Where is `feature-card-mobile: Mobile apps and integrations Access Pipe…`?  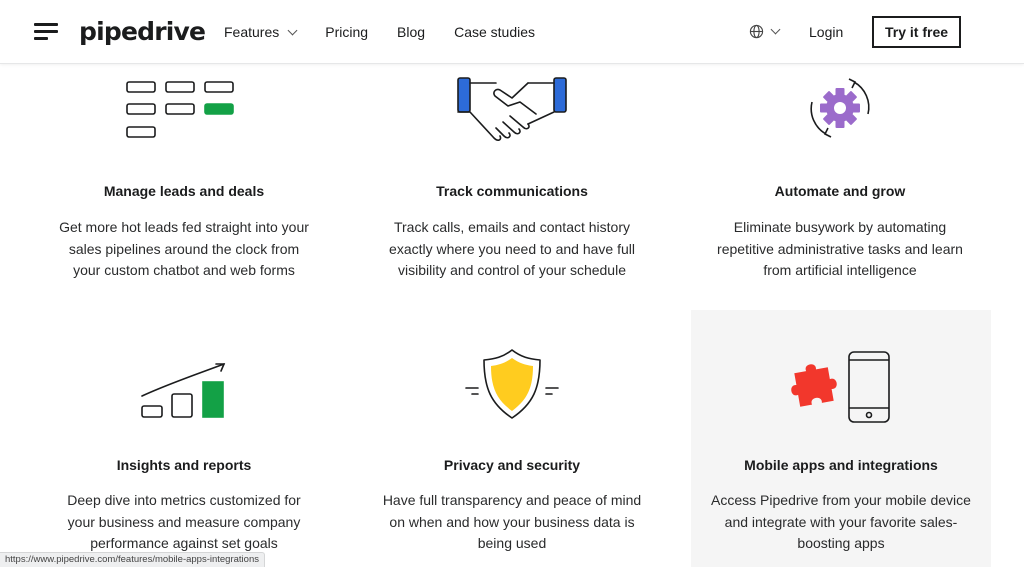 feature-card-mobile: Mobile apps and integrations Access Pipe… is located at coordinates (841, 438).